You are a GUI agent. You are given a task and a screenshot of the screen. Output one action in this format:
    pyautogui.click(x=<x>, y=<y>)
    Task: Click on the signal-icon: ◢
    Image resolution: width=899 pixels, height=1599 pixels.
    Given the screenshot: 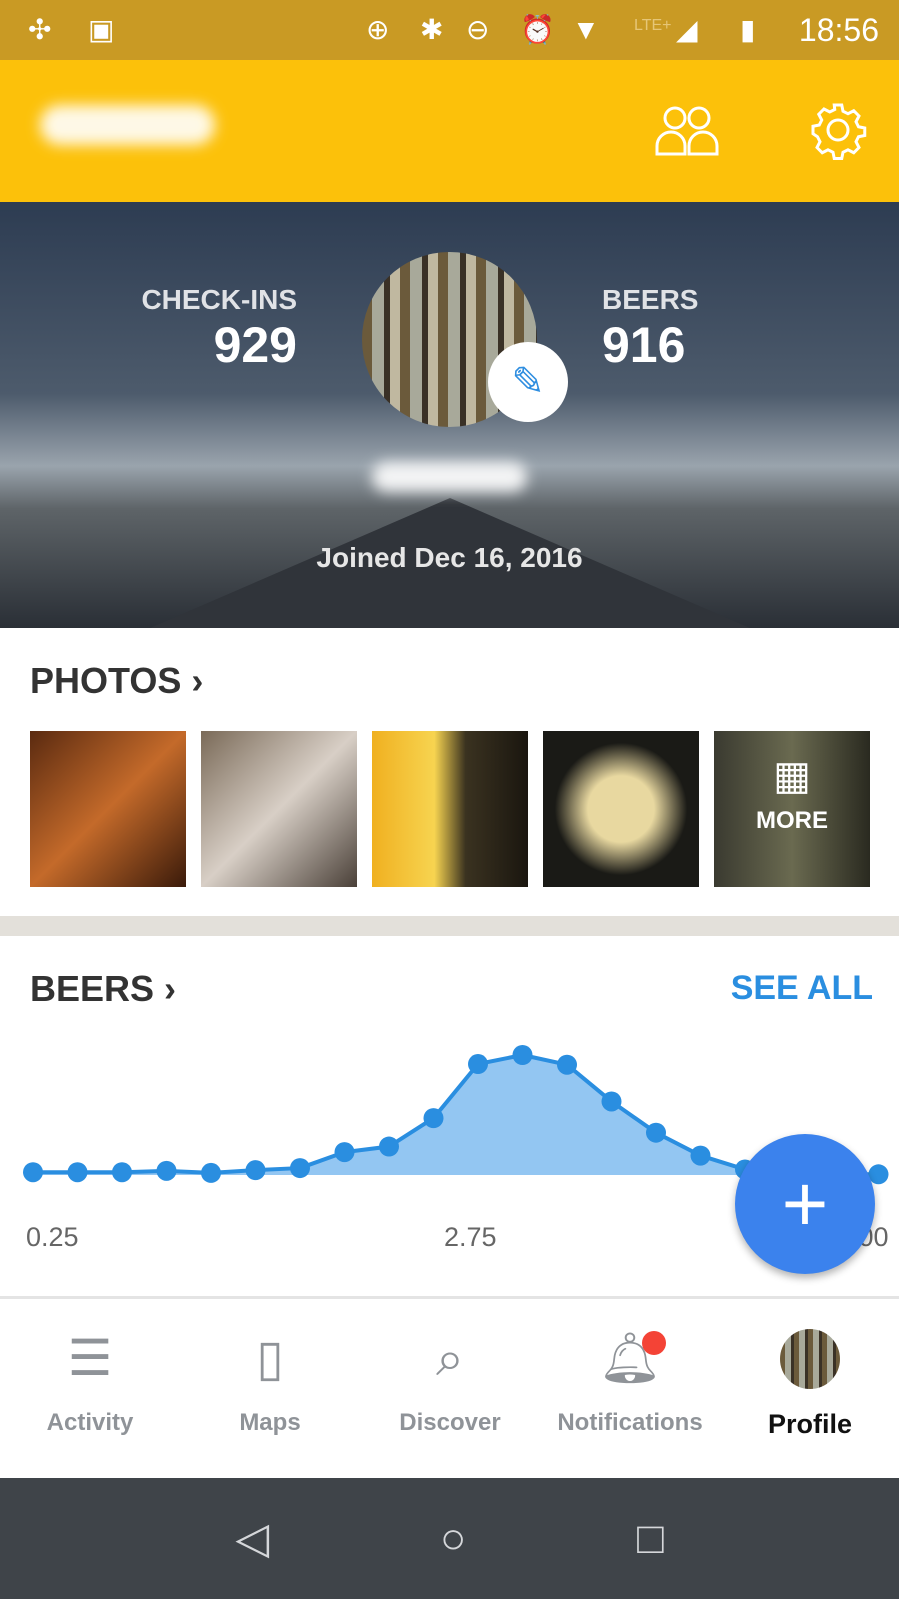 What is the action you would take?
    pyautogui.click(x=687, y=29)
    